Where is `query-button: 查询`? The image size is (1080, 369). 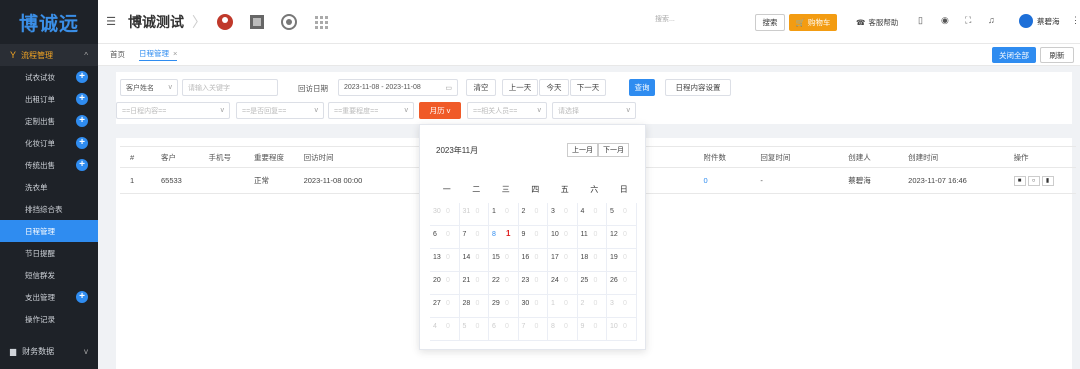 query-button: 查询 is located at coordinates (642, 87).